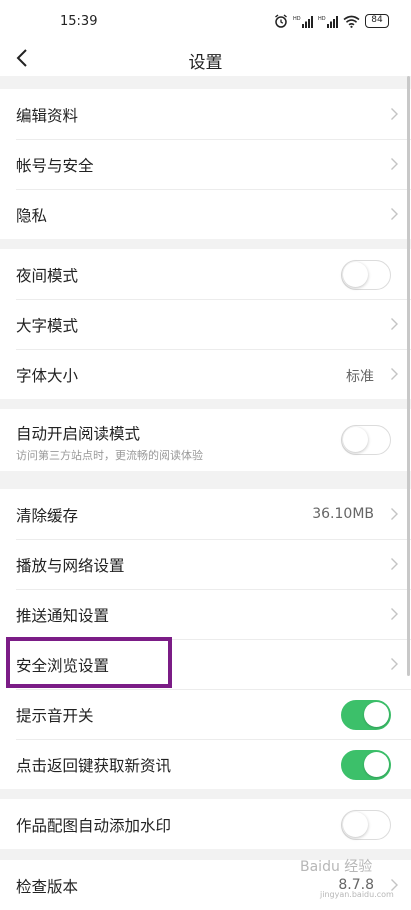  I want to click on settings-item-privacy: 隐私, so click(205, 214).